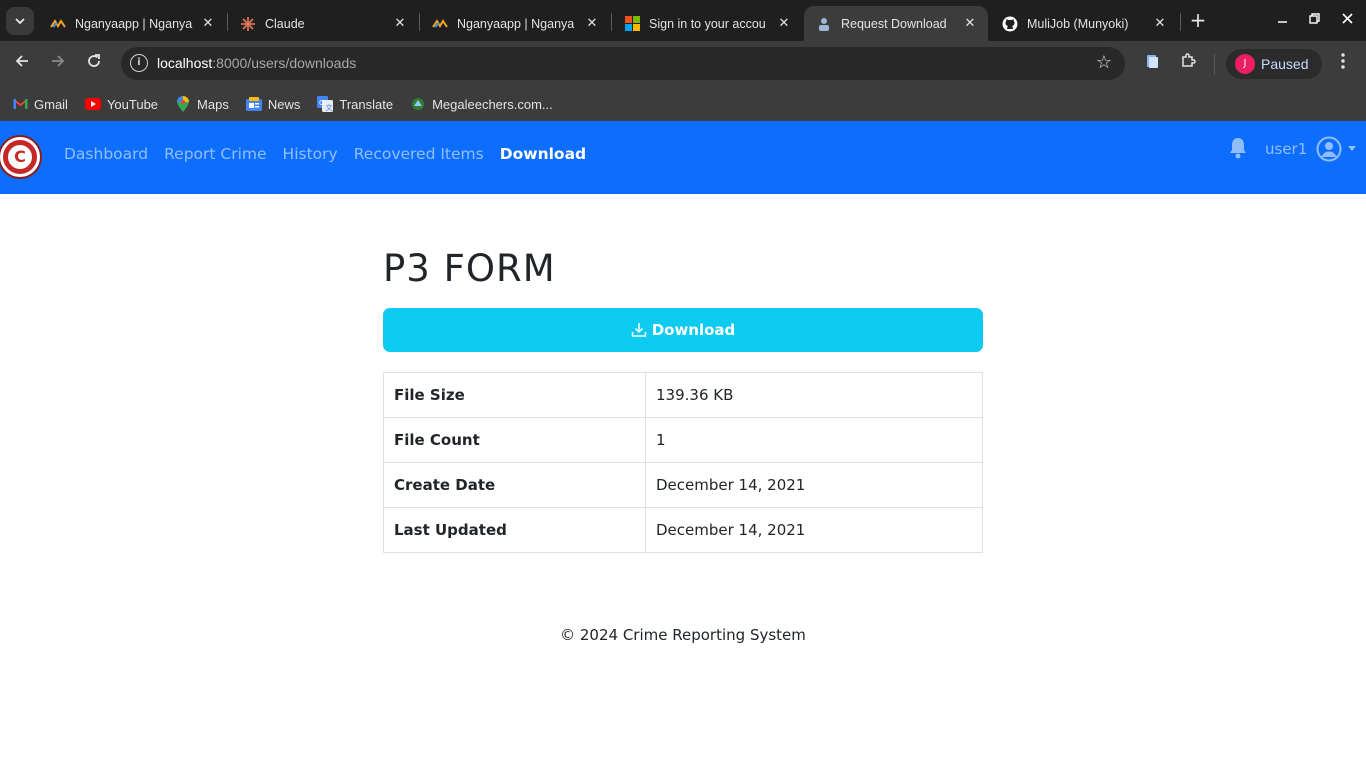 The image size is (1366, 768). What do you see at coordinates (40, 104) in the screenshot?
I see `bookmark-gmail: Gmail` at bounding box center [40, 104].